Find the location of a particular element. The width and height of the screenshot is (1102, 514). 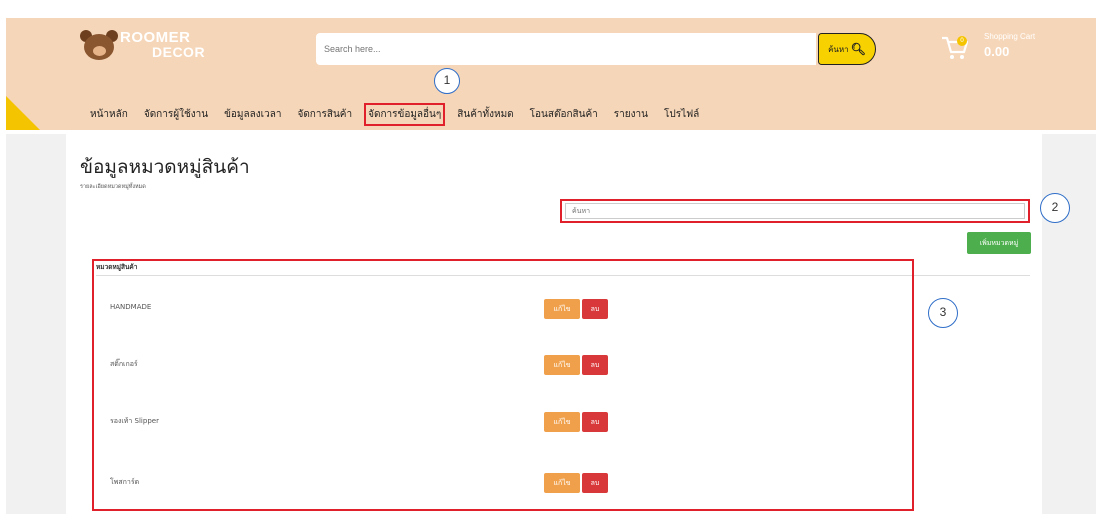

top-strip is located at coordinates (551, 9).